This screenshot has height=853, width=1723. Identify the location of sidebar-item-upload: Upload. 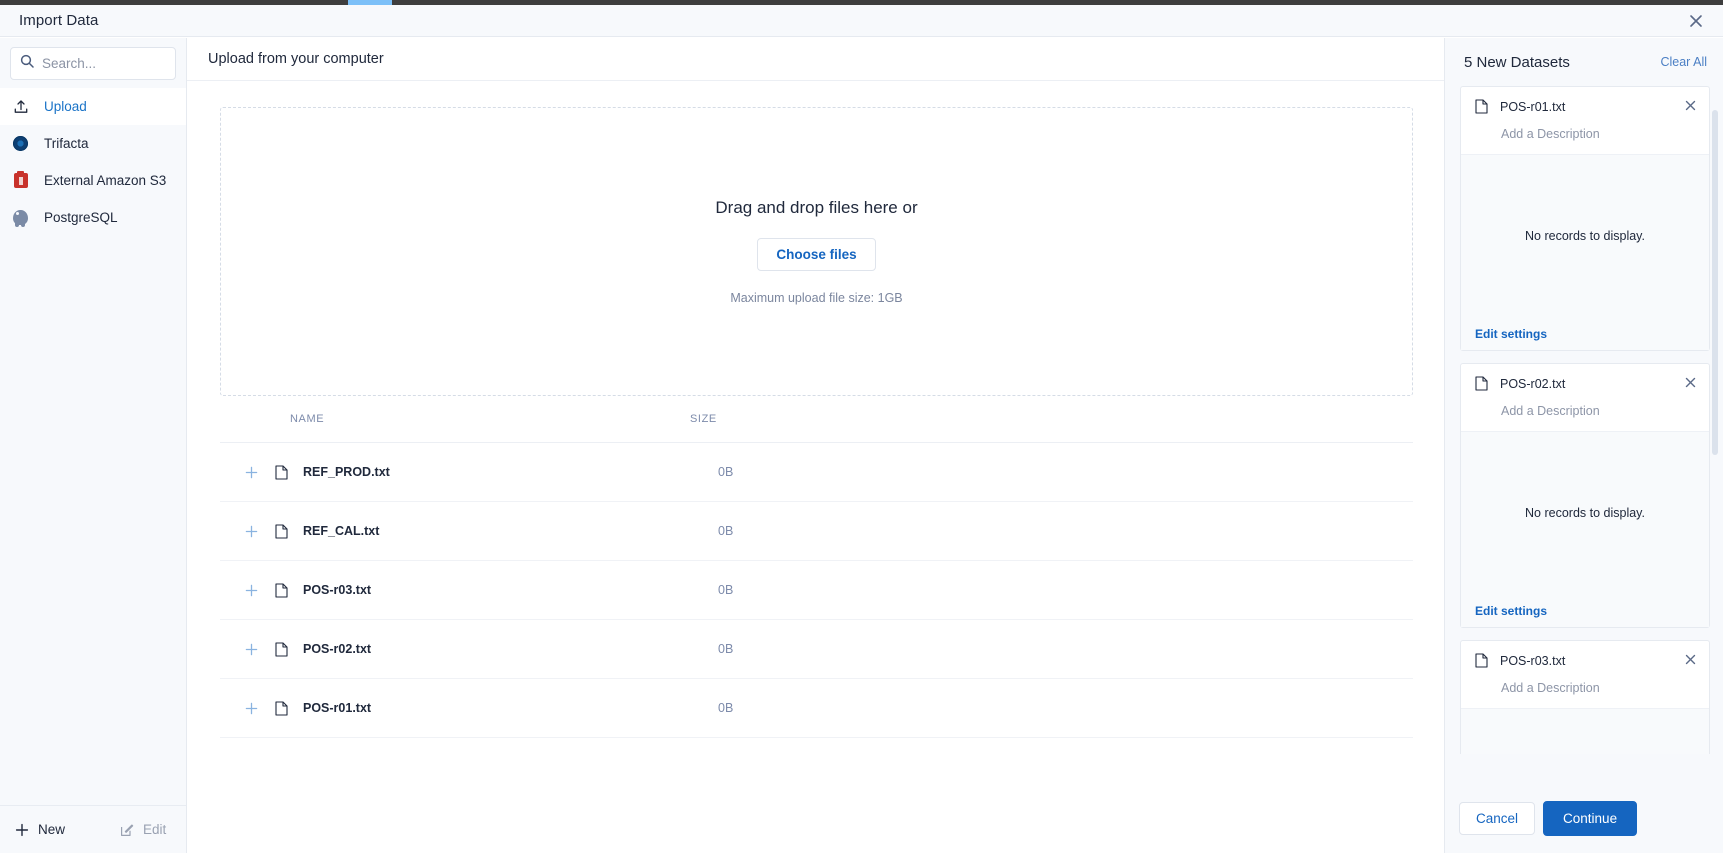
(93, 106).